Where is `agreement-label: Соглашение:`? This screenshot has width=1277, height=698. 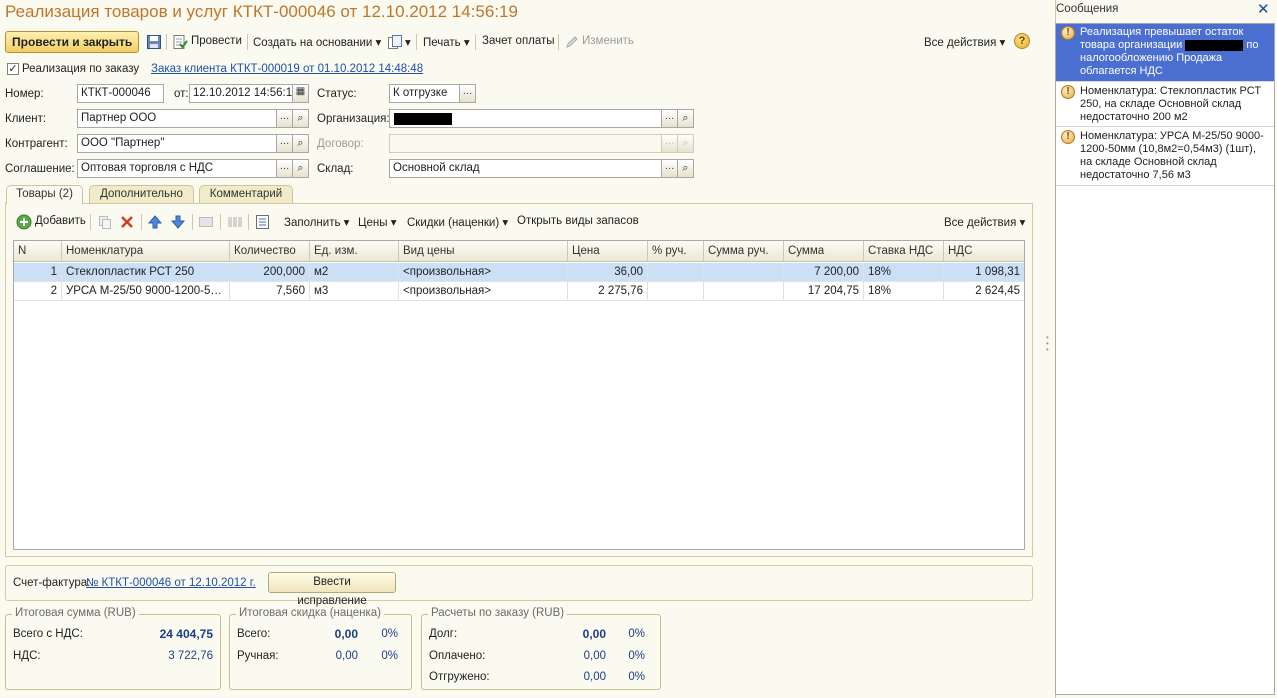 agreement-label: Соглашение: is located at coordinates (40, 169).